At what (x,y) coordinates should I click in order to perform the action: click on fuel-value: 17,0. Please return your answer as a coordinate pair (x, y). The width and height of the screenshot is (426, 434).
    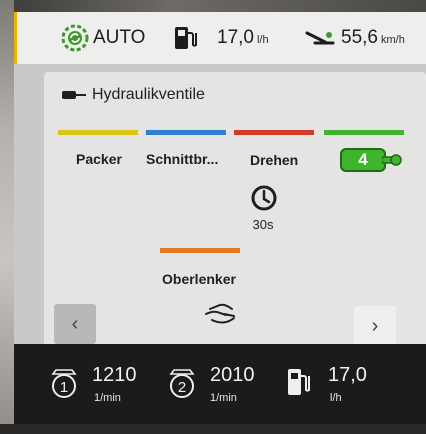
    Looking at the image, I should click on (235, 37).